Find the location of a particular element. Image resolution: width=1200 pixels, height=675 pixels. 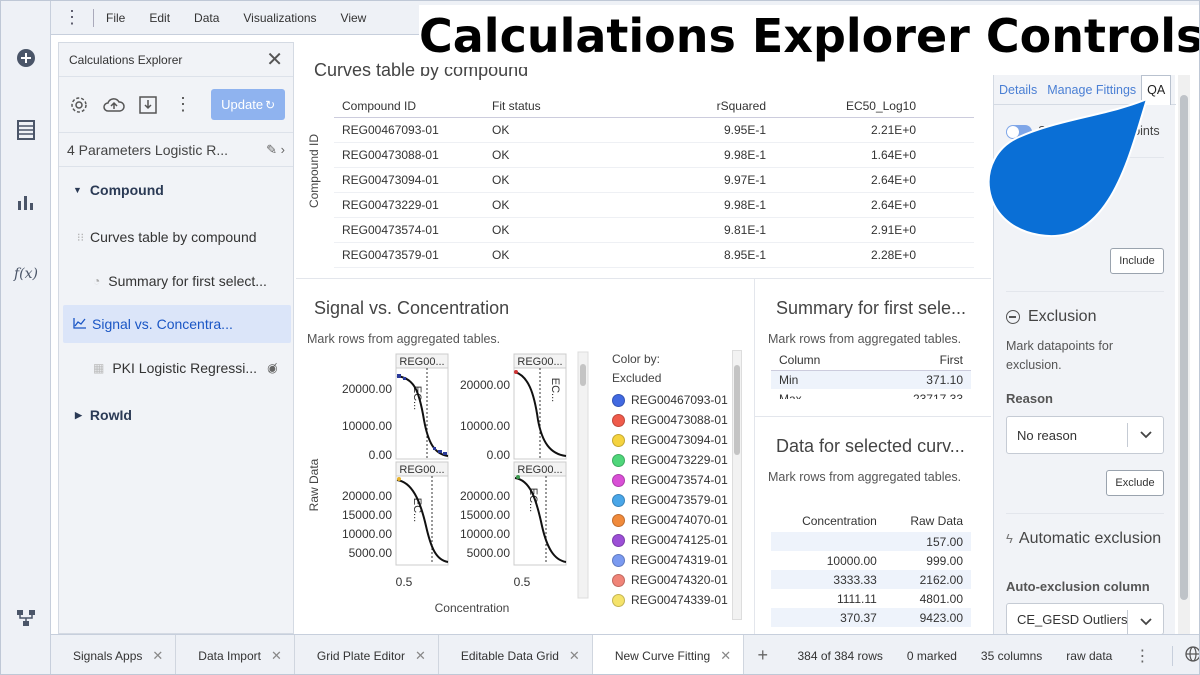

tree-node-pki: ▦ PKI Logistic Regressi... ◉̸ is located at coordinates (176, 368).